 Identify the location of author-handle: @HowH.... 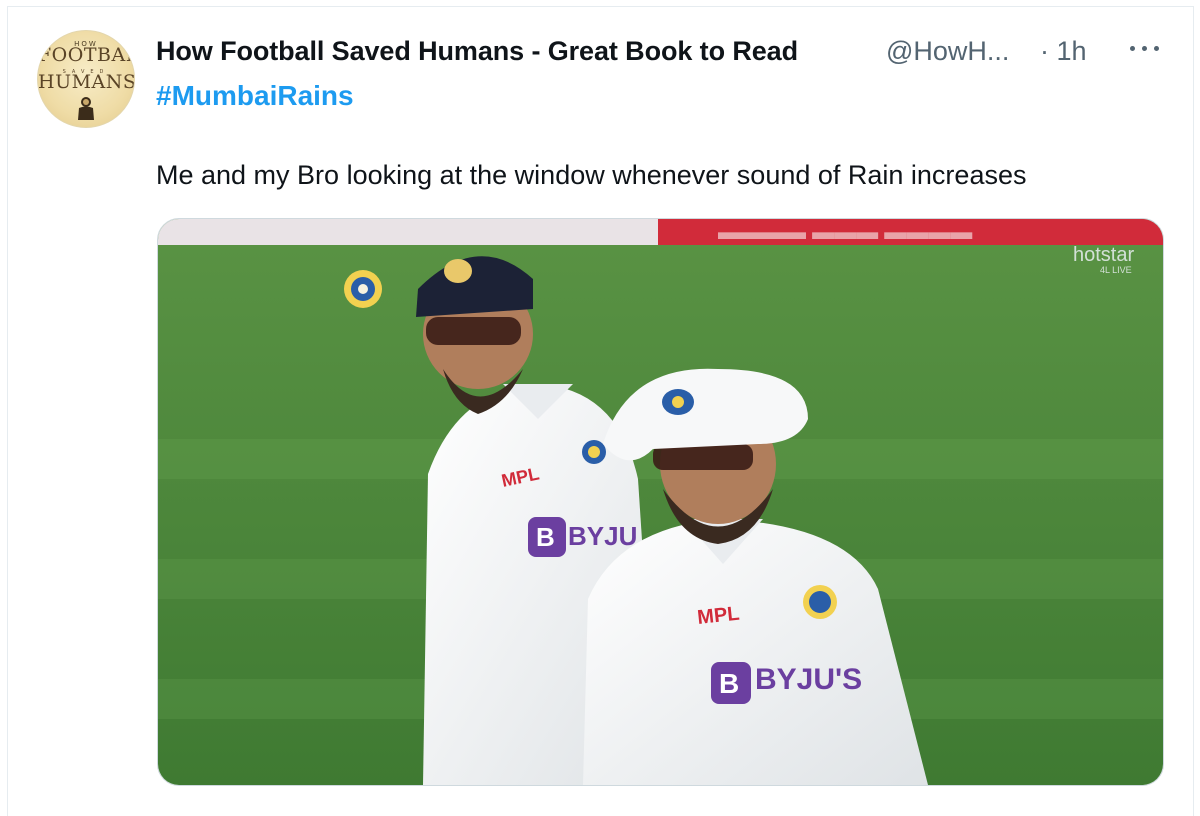
(947, 51).